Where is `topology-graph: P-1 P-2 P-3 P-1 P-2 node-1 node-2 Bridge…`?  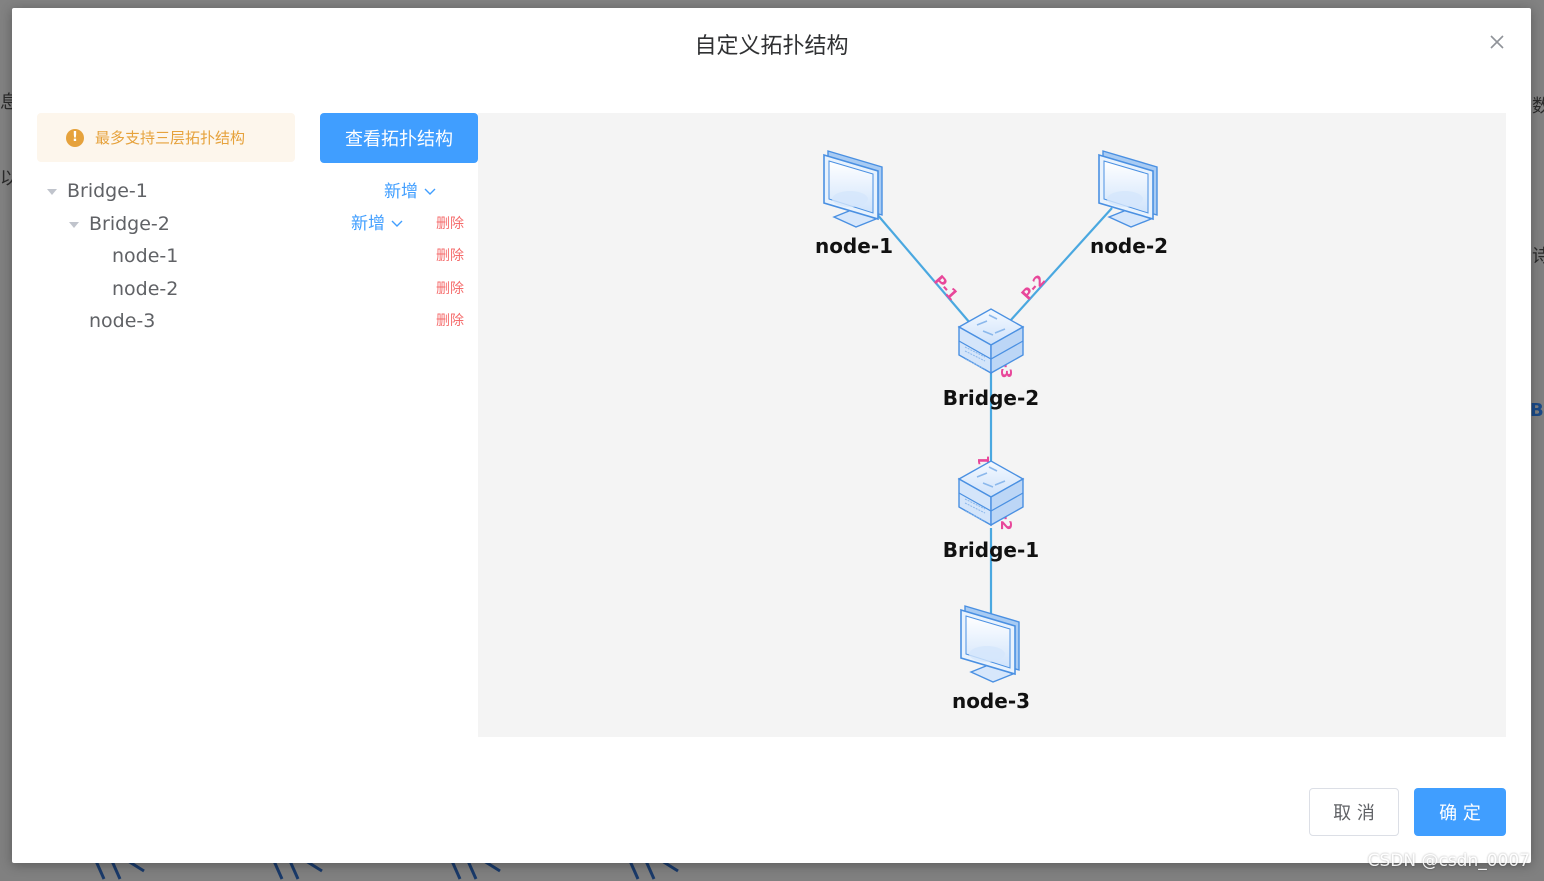
topology-graph: P-1 P-2 P-3 P-1 P-2 node-1 node-2 Bridge… is located at coordinates (991, 431).